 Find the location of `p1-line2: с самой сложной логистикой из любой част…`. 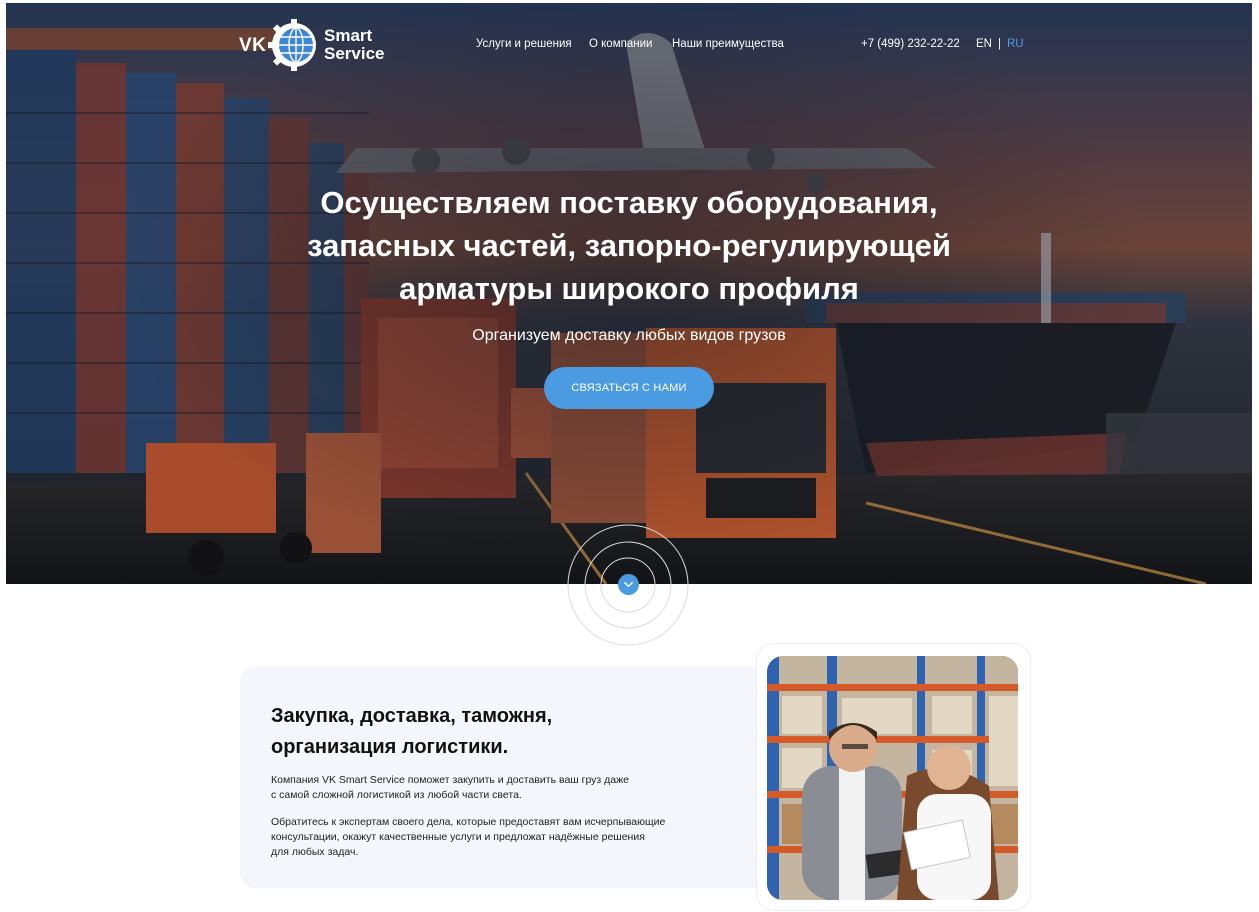

p1-line2: с самой сложной логистикой из любой част… is located at coordinates (396, 795).